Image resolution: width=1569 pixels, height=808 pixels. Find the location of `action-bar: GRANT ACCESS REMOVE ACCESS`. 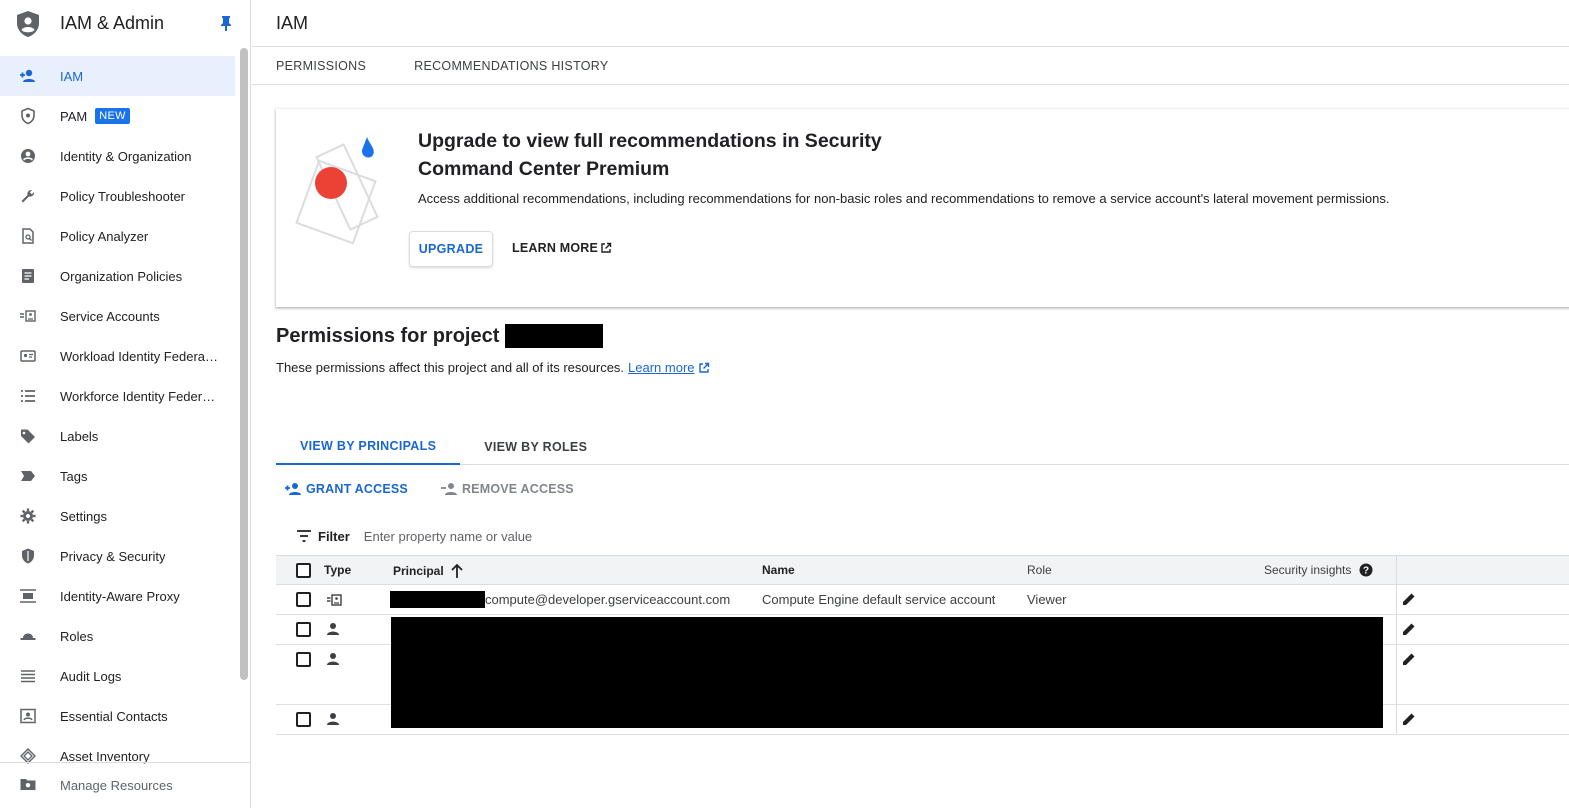

action-bar: GRANT ACCESS REMOVE ACCESS is located at coordinates (445, 489).